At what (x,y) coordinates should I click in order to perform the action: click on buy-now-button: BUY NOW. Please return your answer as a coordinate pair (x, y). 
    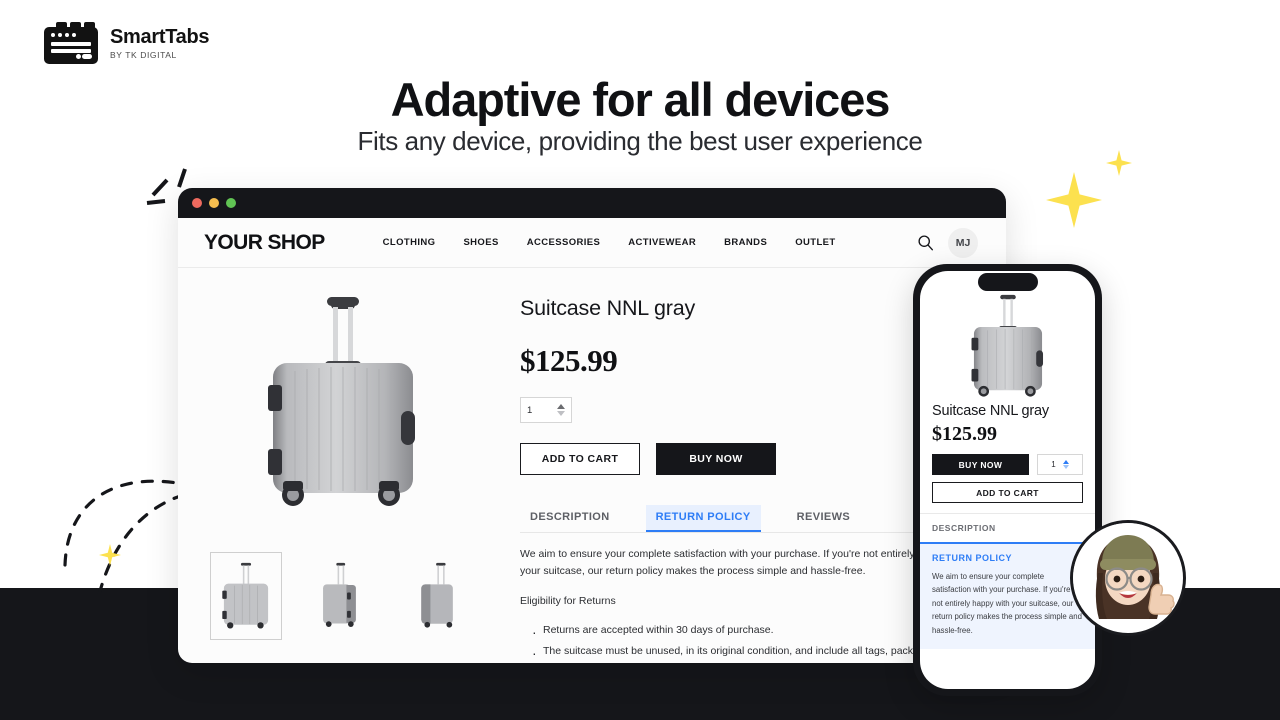
    Looking at the image, I should click on (716, 459).